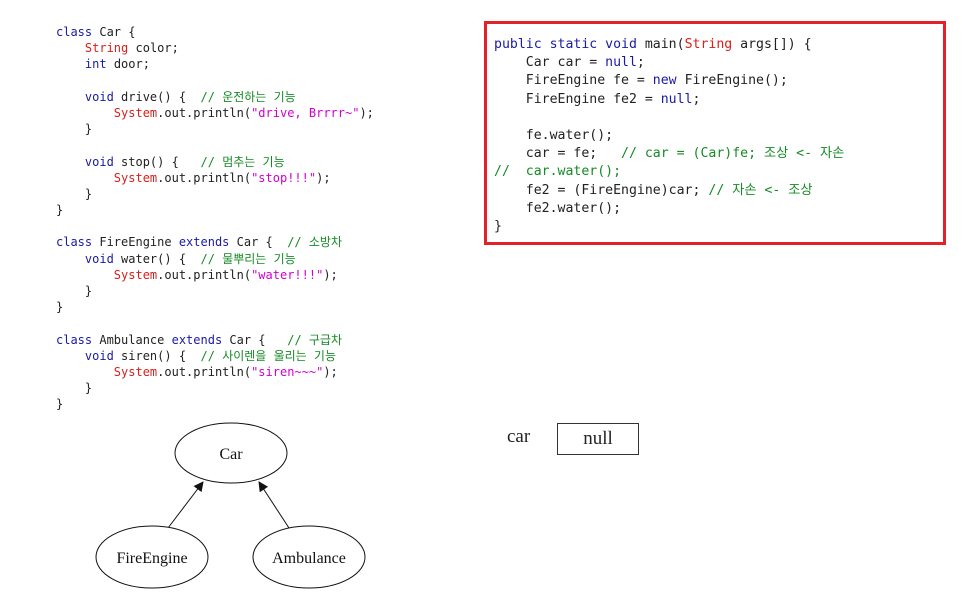 The width and height of the screenshot is (974, 606). What do you see at coordinates (309, 558) in the screenshot?
I see `ambulance-class-label: Ambulance` at bounding box center [309, 558].